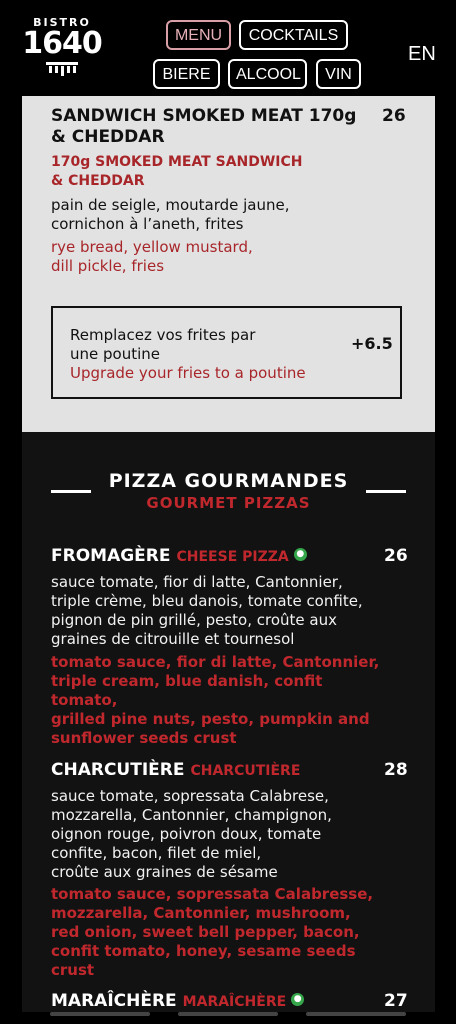 This screenshot has height=1024, width=456. What do you see at coordinates (62, 43) in the screenshot?
I see `logo-big-text: 1640` at bounding box center [62, 43].